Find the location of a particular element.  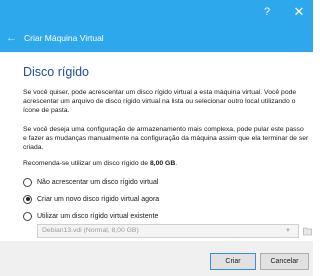

back-arrow-icon: ← is located at coordinates (13, 38).